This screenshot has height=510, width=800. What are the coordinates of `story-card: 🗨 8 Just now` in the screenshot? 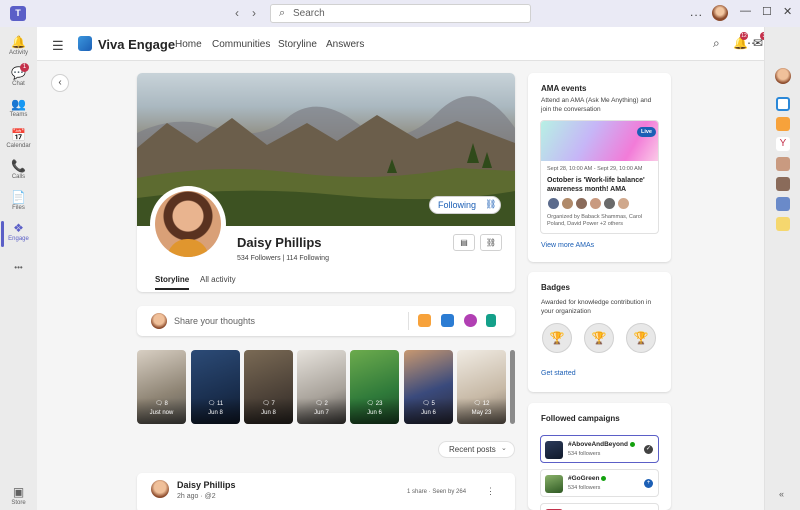 It's located at (161, 387).